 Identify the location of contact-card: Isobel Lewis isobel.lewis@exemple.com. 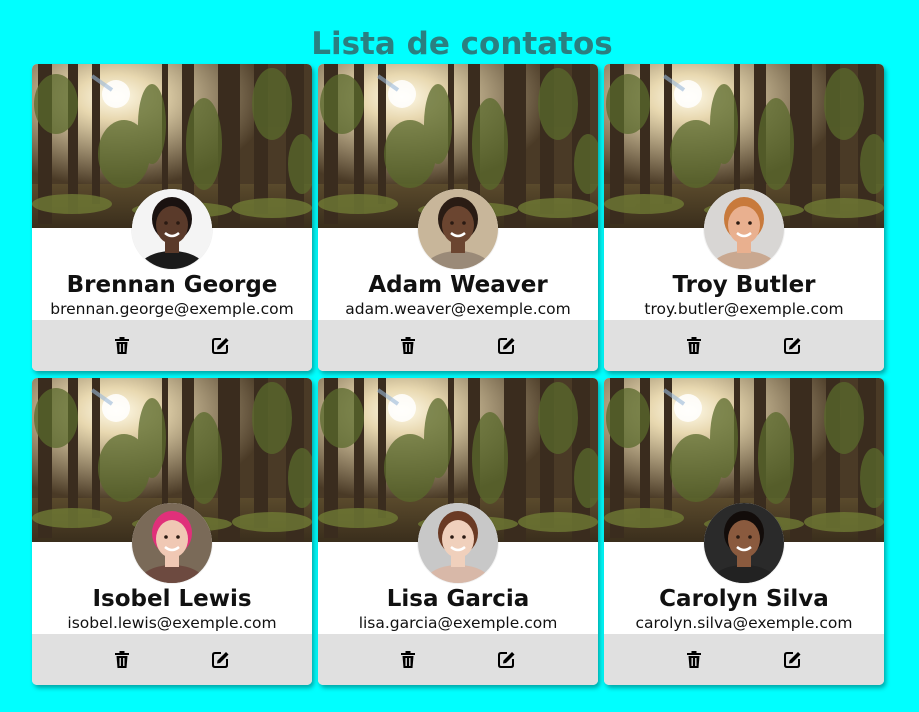
(172, 531).